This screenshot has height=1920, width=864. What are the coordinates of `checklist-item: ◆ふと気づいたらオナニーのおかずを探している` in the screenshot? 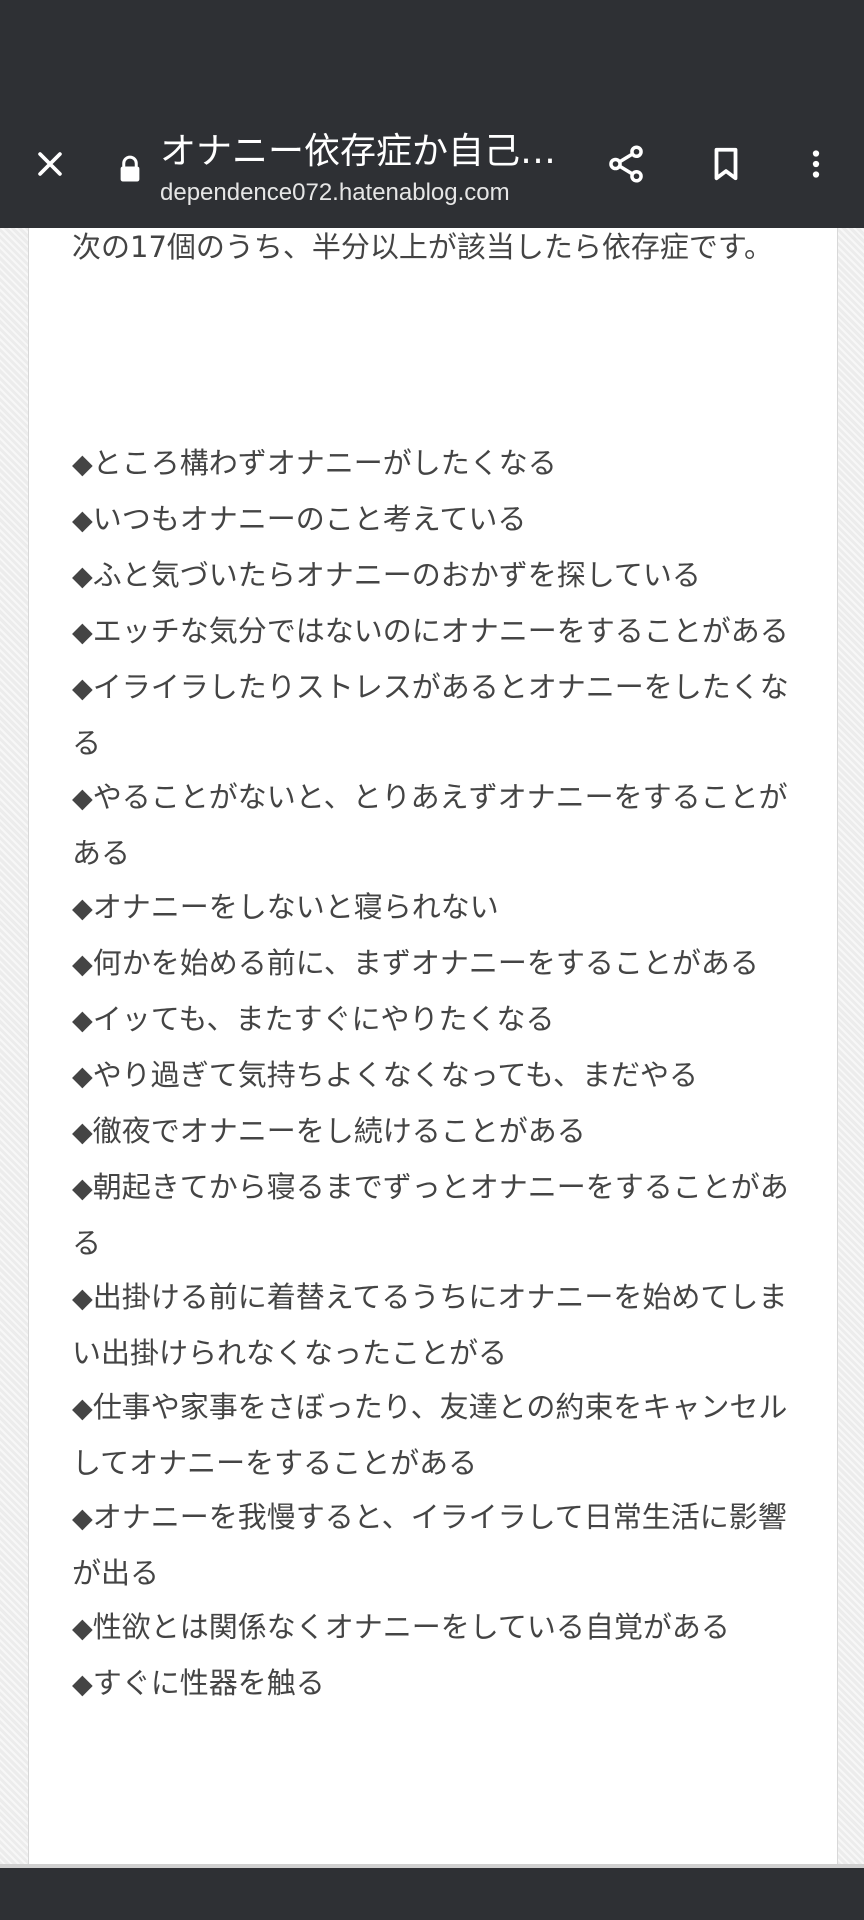 It's located at (442, 576).